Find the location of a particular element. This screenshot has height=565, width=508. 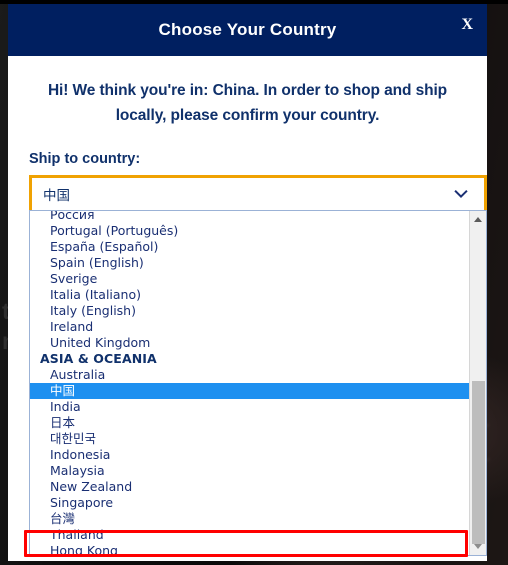

dropdown-option: Indonesia is located at coordinates (249, 455).